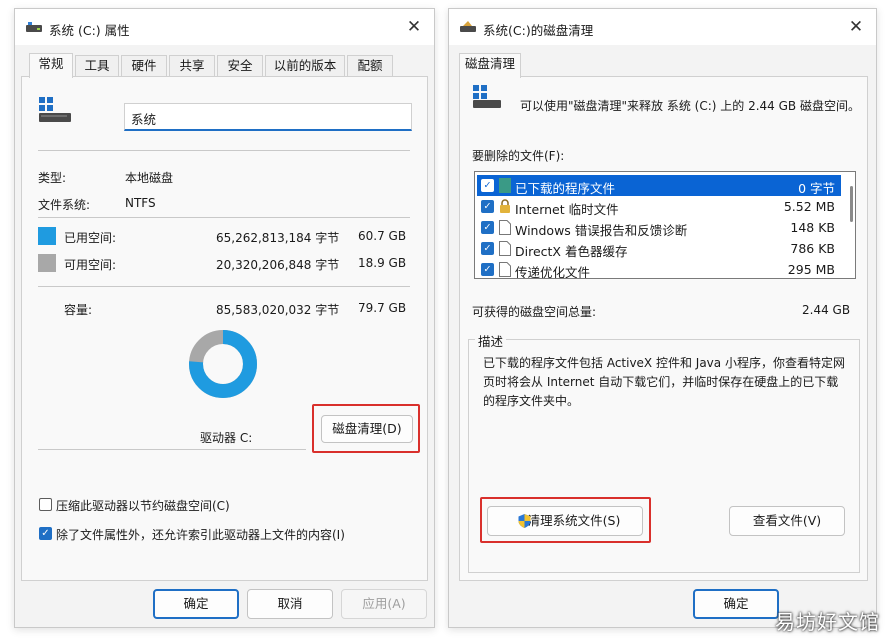  Describe the element at coordinates (90, 238) in the screenshot. I see `used-space-label: 已用空间:` at that location.